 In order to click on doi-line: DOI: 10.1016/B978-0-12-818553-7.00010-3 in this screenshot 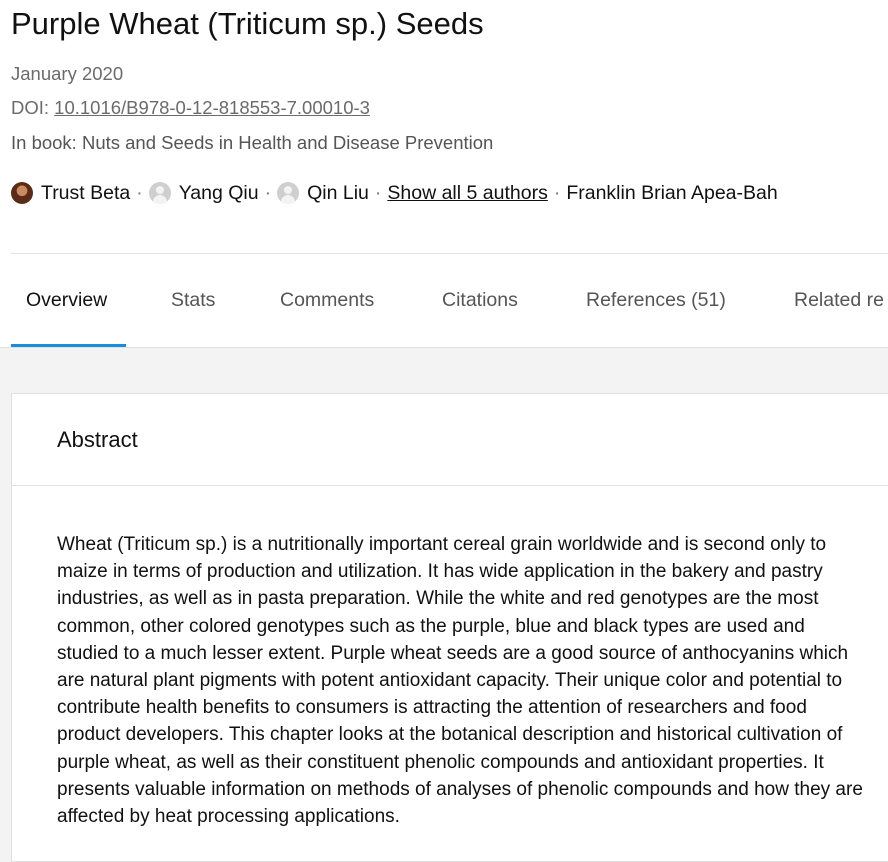, I will do `click(190, 108)`.